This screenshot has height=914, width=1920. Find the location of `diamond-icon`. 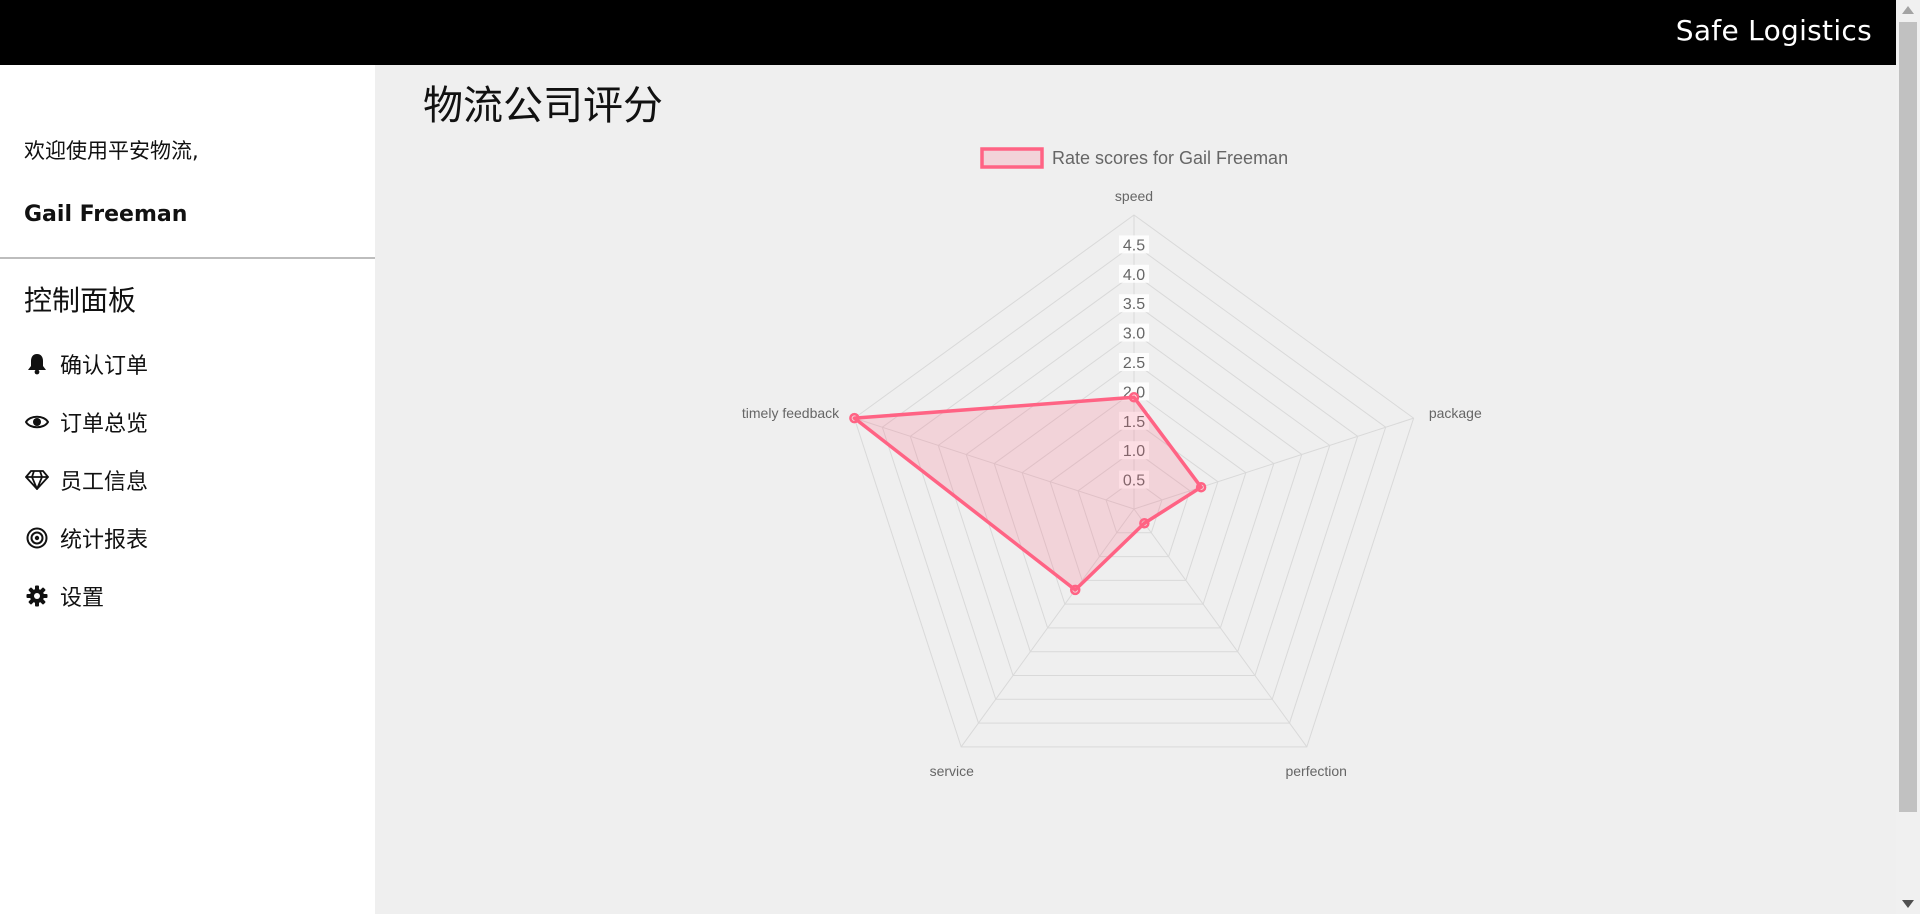

diamond-icon is located at coordinates (37, 480).